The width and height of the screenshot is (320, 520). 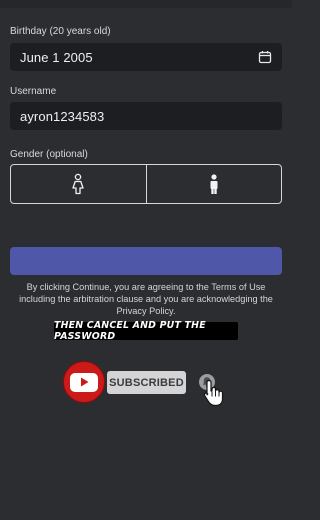 I want to click on top-strip, so click(x=146, y=4).